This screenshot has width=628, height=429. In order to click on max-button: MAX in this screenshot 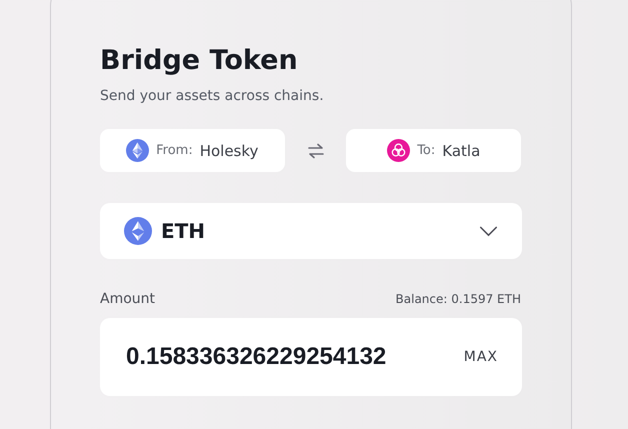, I will do `click(481, 357)`.